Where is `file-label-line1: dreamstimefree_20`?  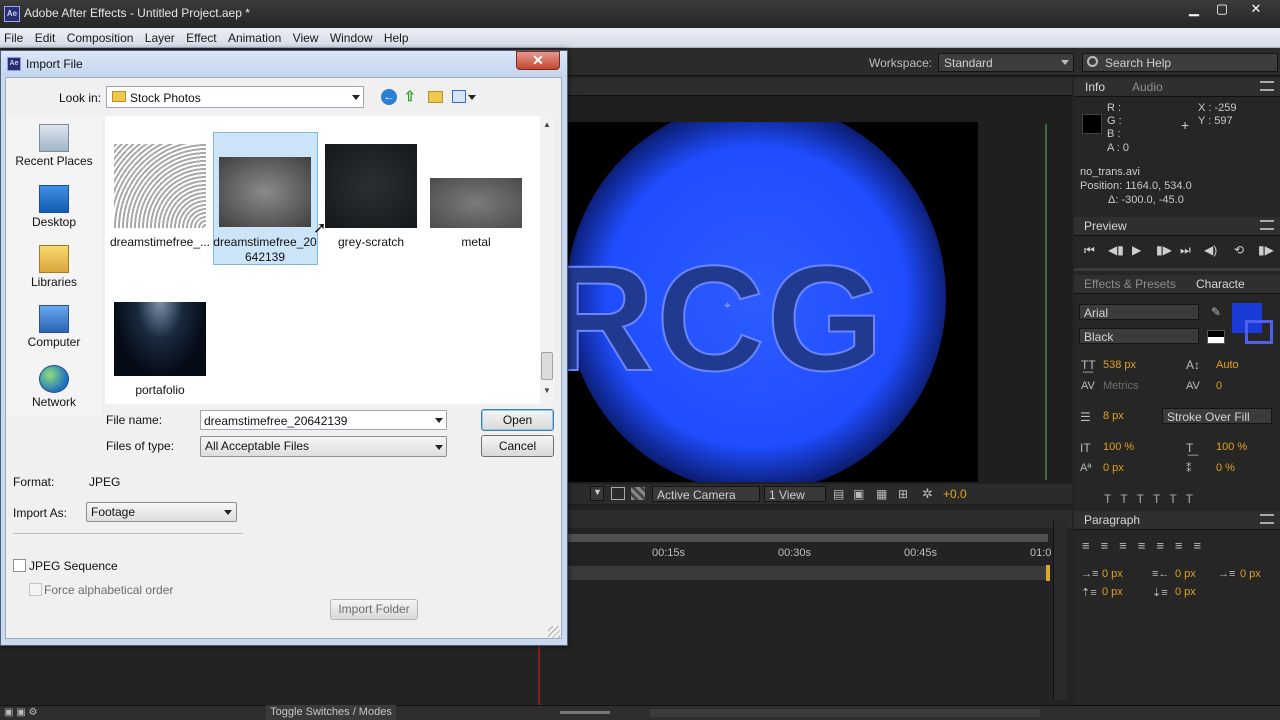
file-label-line1: dreamstimefree_20 is located at coordinates (265, 242).